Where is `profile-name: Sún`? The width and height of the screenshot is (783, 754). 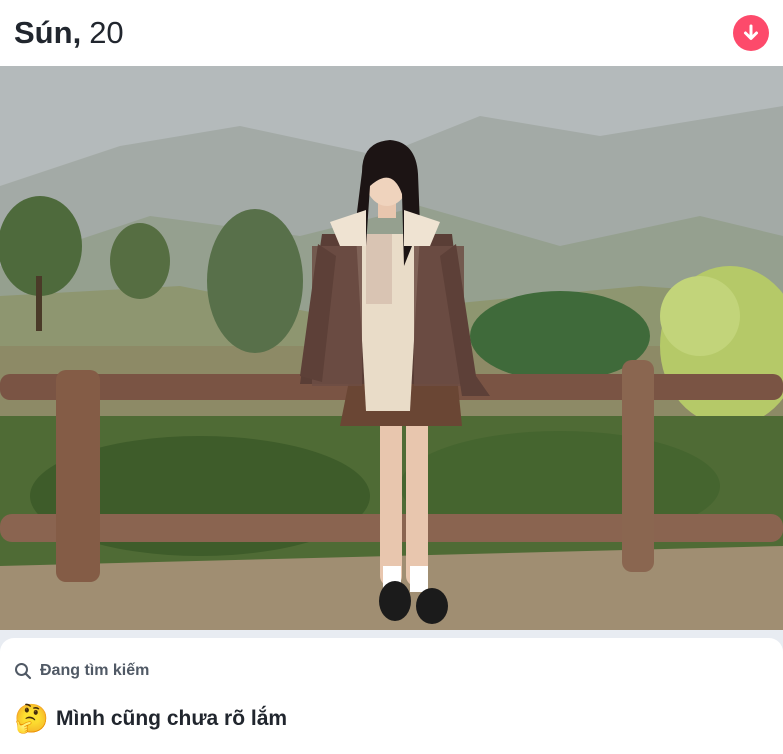
profile-name: Sún is located at coordinates (43, 32).